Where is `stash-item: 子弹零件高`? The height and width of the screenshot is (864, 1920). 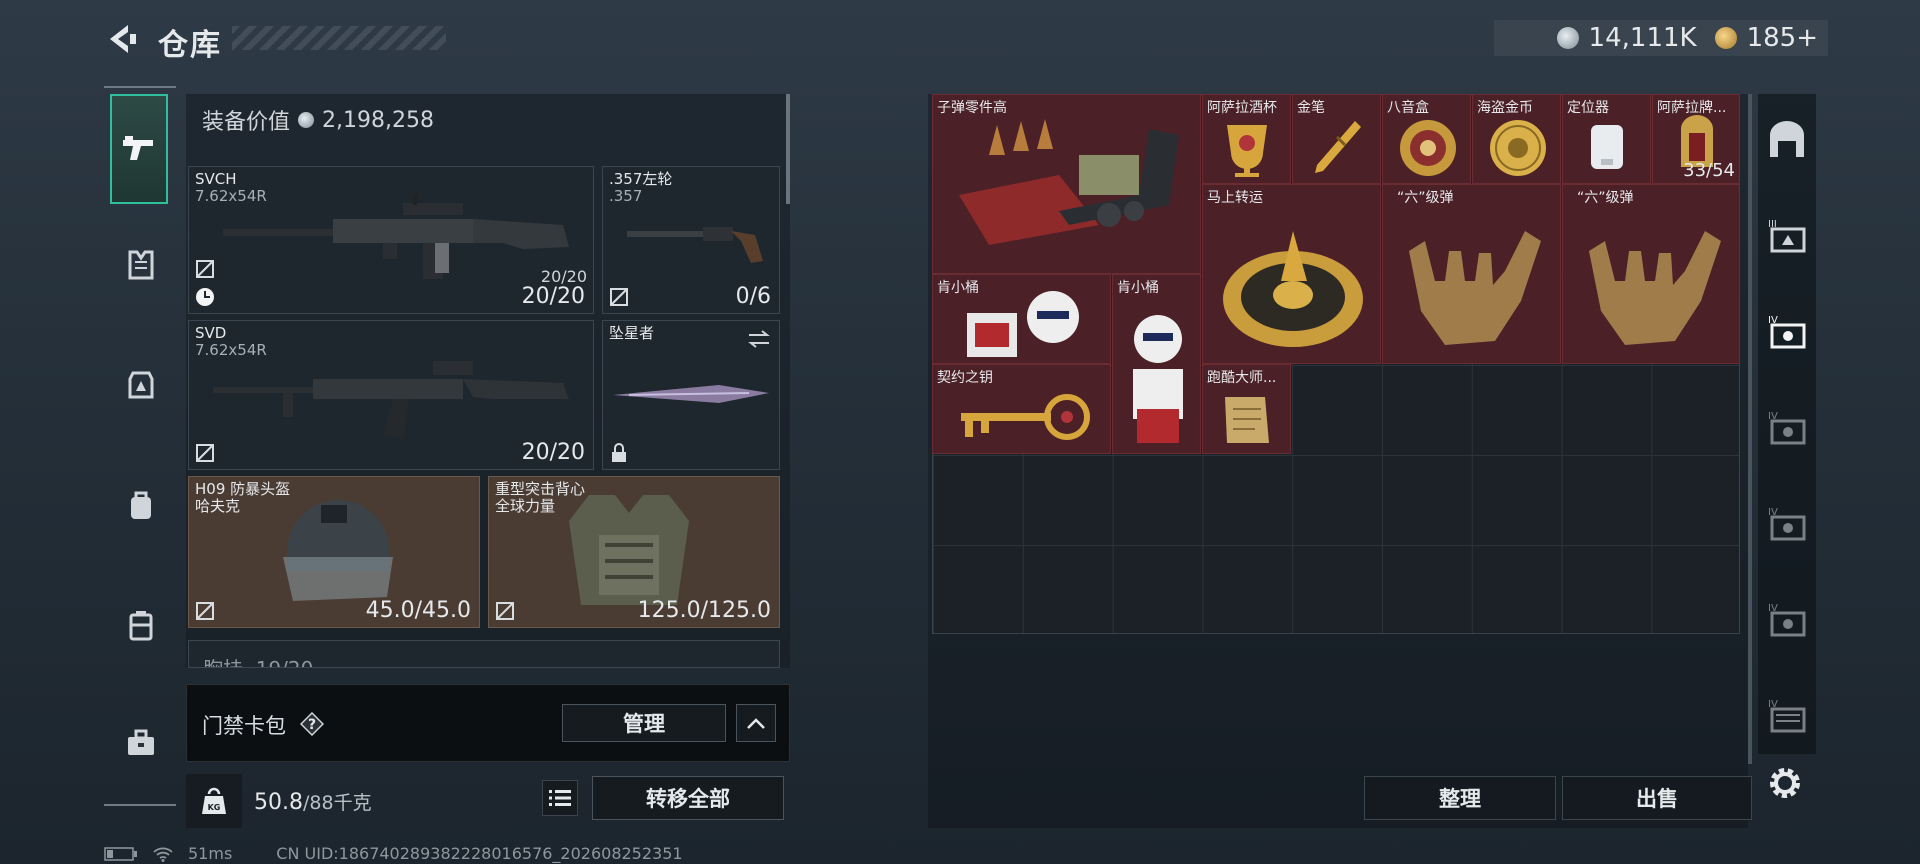
stash-item: 子弹零件高 is located at coordinates (1066, 184).